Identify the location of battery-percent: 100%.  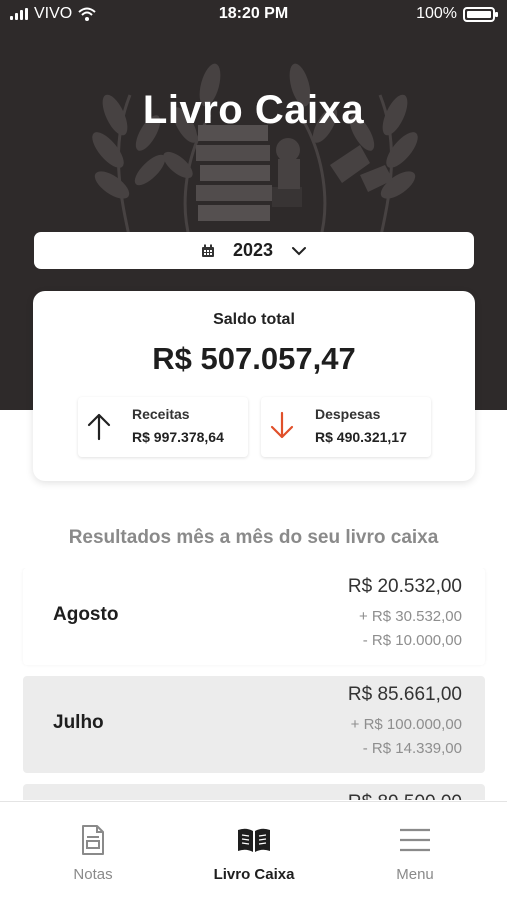
(436, 13).